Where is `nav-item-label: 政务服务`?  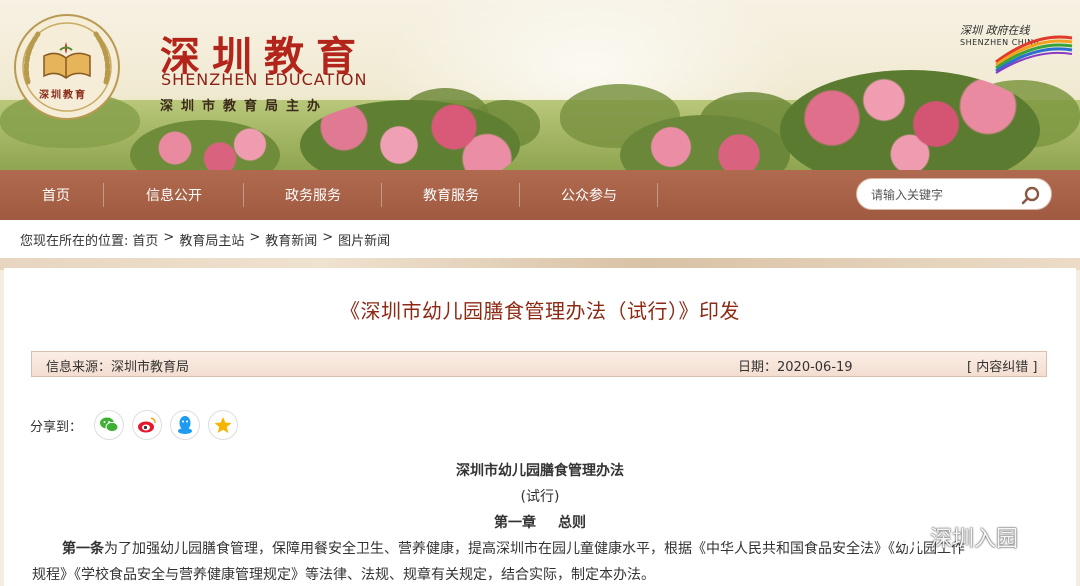
nav-item-label: 政务服务 is located at coordinates (313, 196).